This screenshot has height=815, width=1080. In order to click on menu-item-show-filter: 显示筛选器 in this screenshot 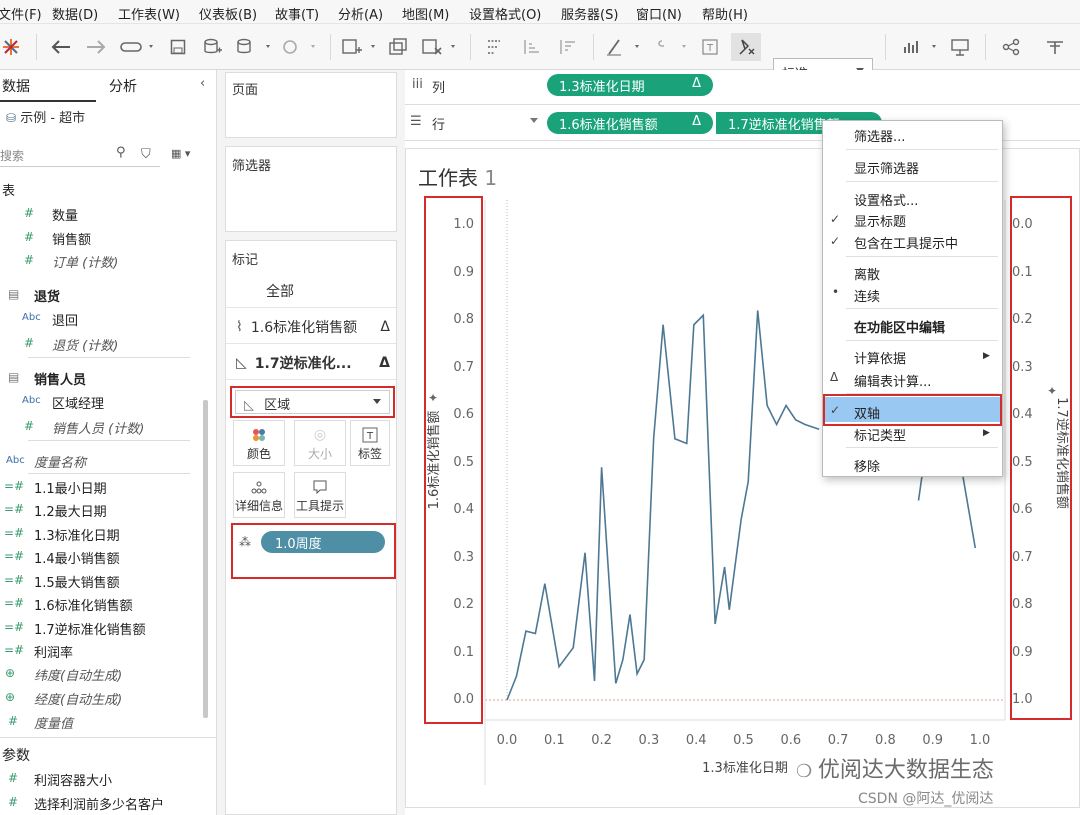, I will do `click(886, 167)`.